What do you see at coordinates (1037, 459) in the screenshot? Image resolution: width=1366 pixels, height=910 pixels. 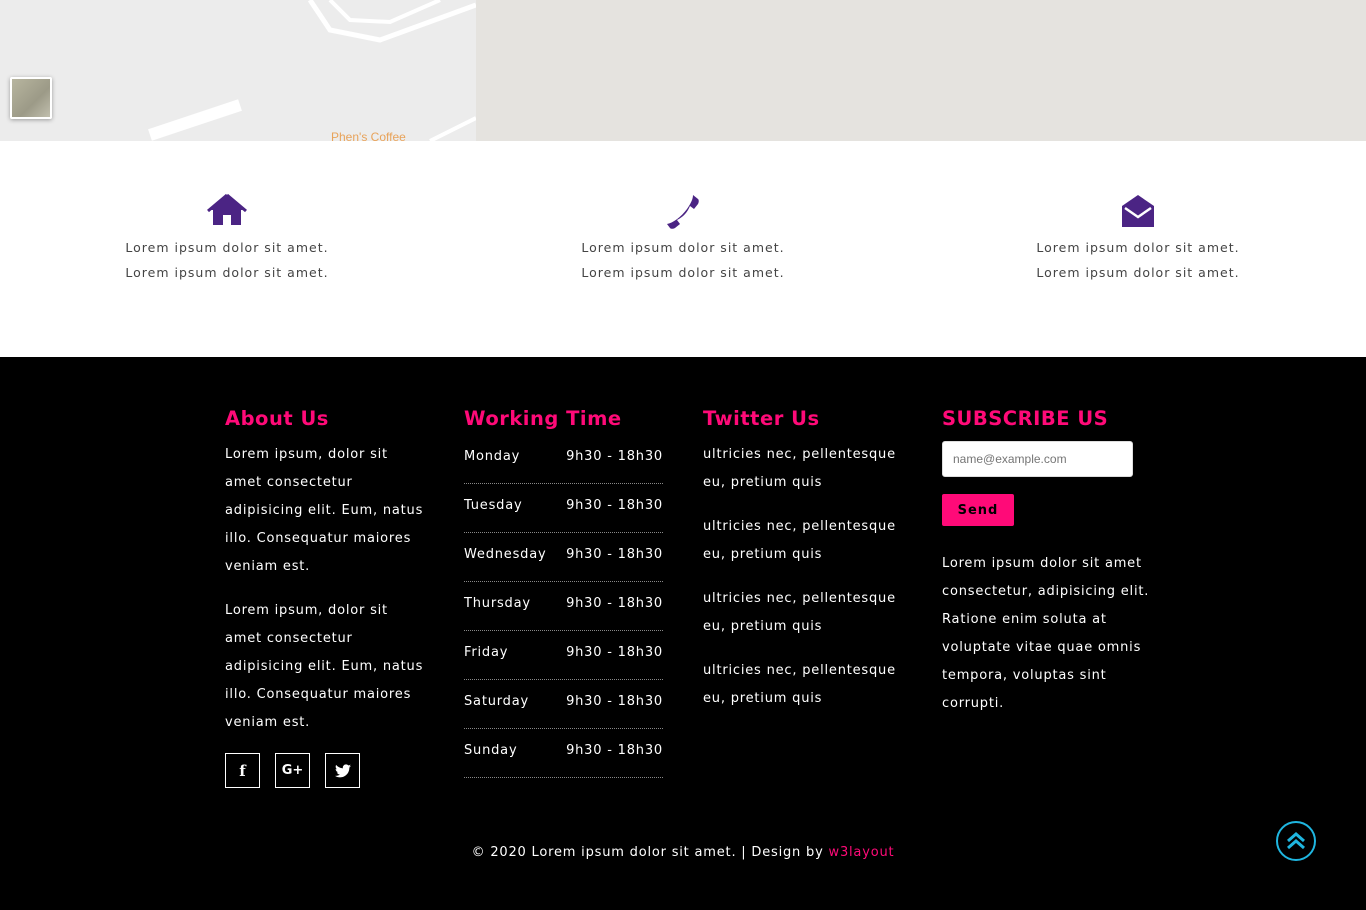 I see `subscribe-email-input` at bounding box center [1037, 459].